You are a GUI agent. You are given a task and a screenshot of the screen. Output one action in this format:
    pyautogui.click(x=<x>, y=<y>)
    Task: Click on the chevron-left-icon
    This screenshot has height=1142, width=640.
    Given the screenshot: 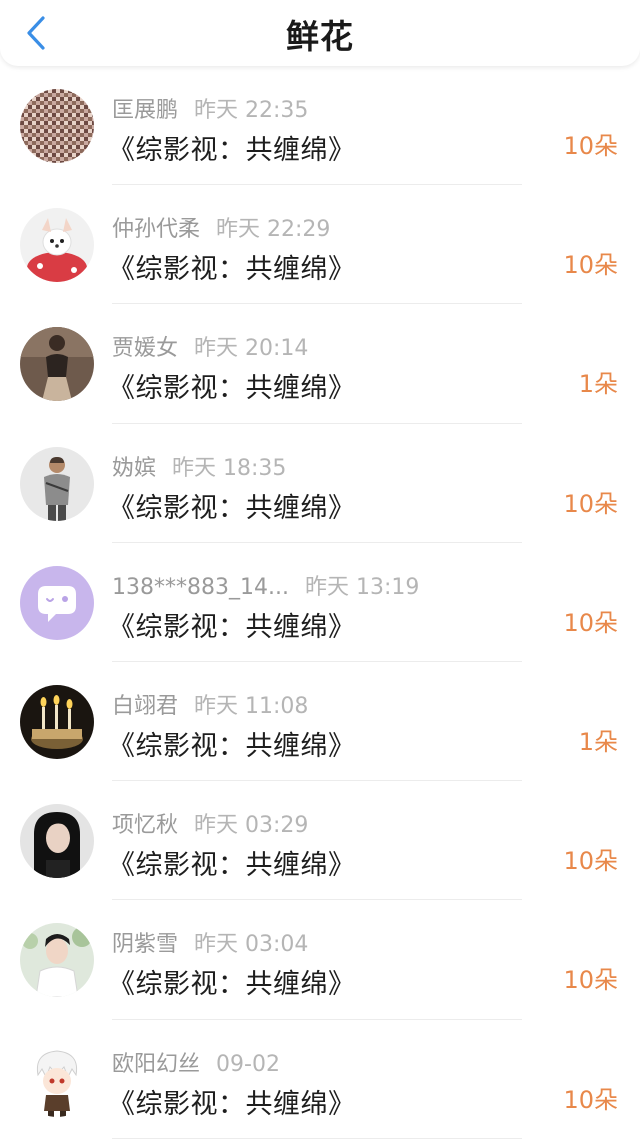 What is the action you would take?
    pyautogui.click(x=36, y=33)
    